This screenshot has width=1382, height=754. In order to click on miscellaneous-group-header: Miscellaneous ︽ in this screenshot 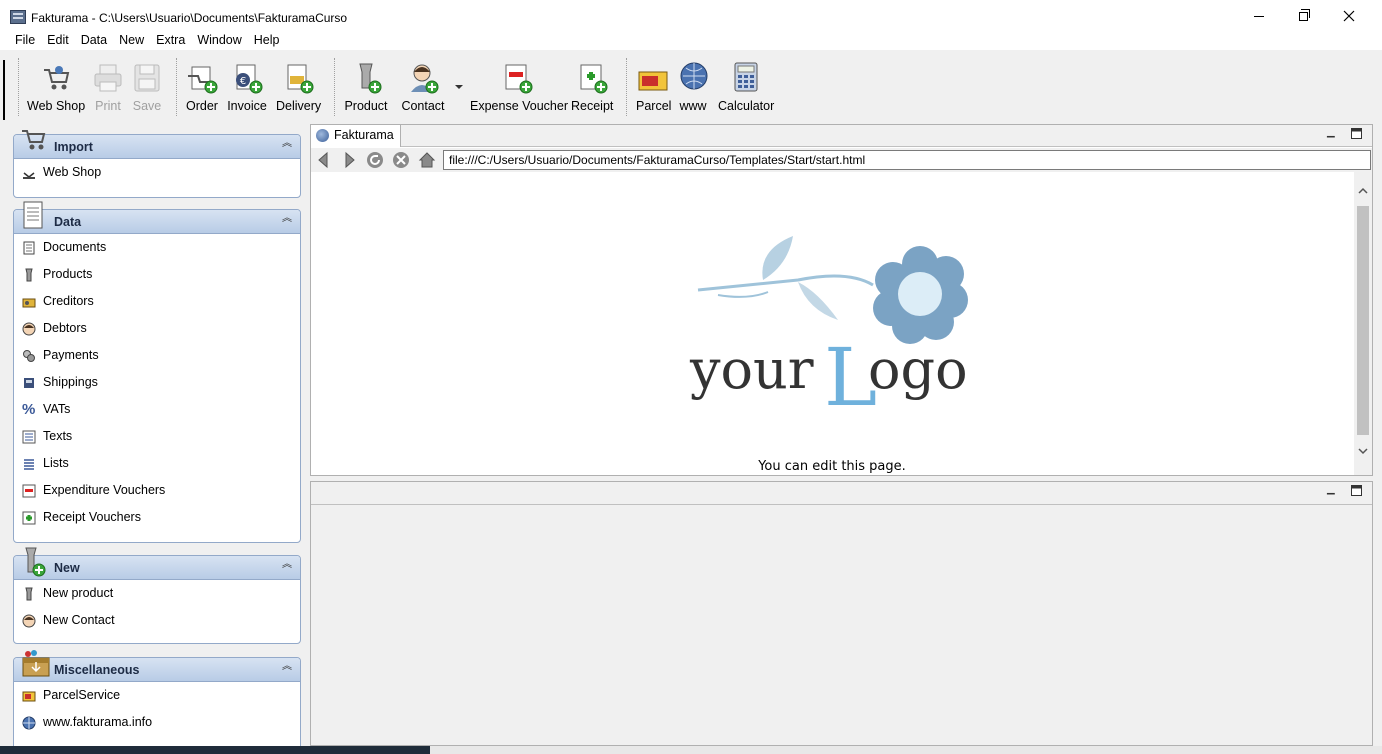, I will do `click(157, 666)`.